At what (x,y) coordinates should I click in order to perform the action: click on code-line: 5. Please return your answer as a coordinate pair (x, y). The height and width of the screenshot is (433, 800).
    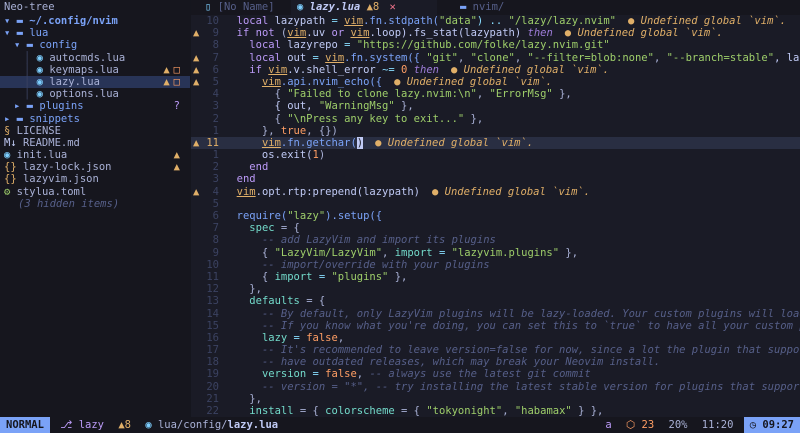
    Looking at the image, I should click on (495, 204).